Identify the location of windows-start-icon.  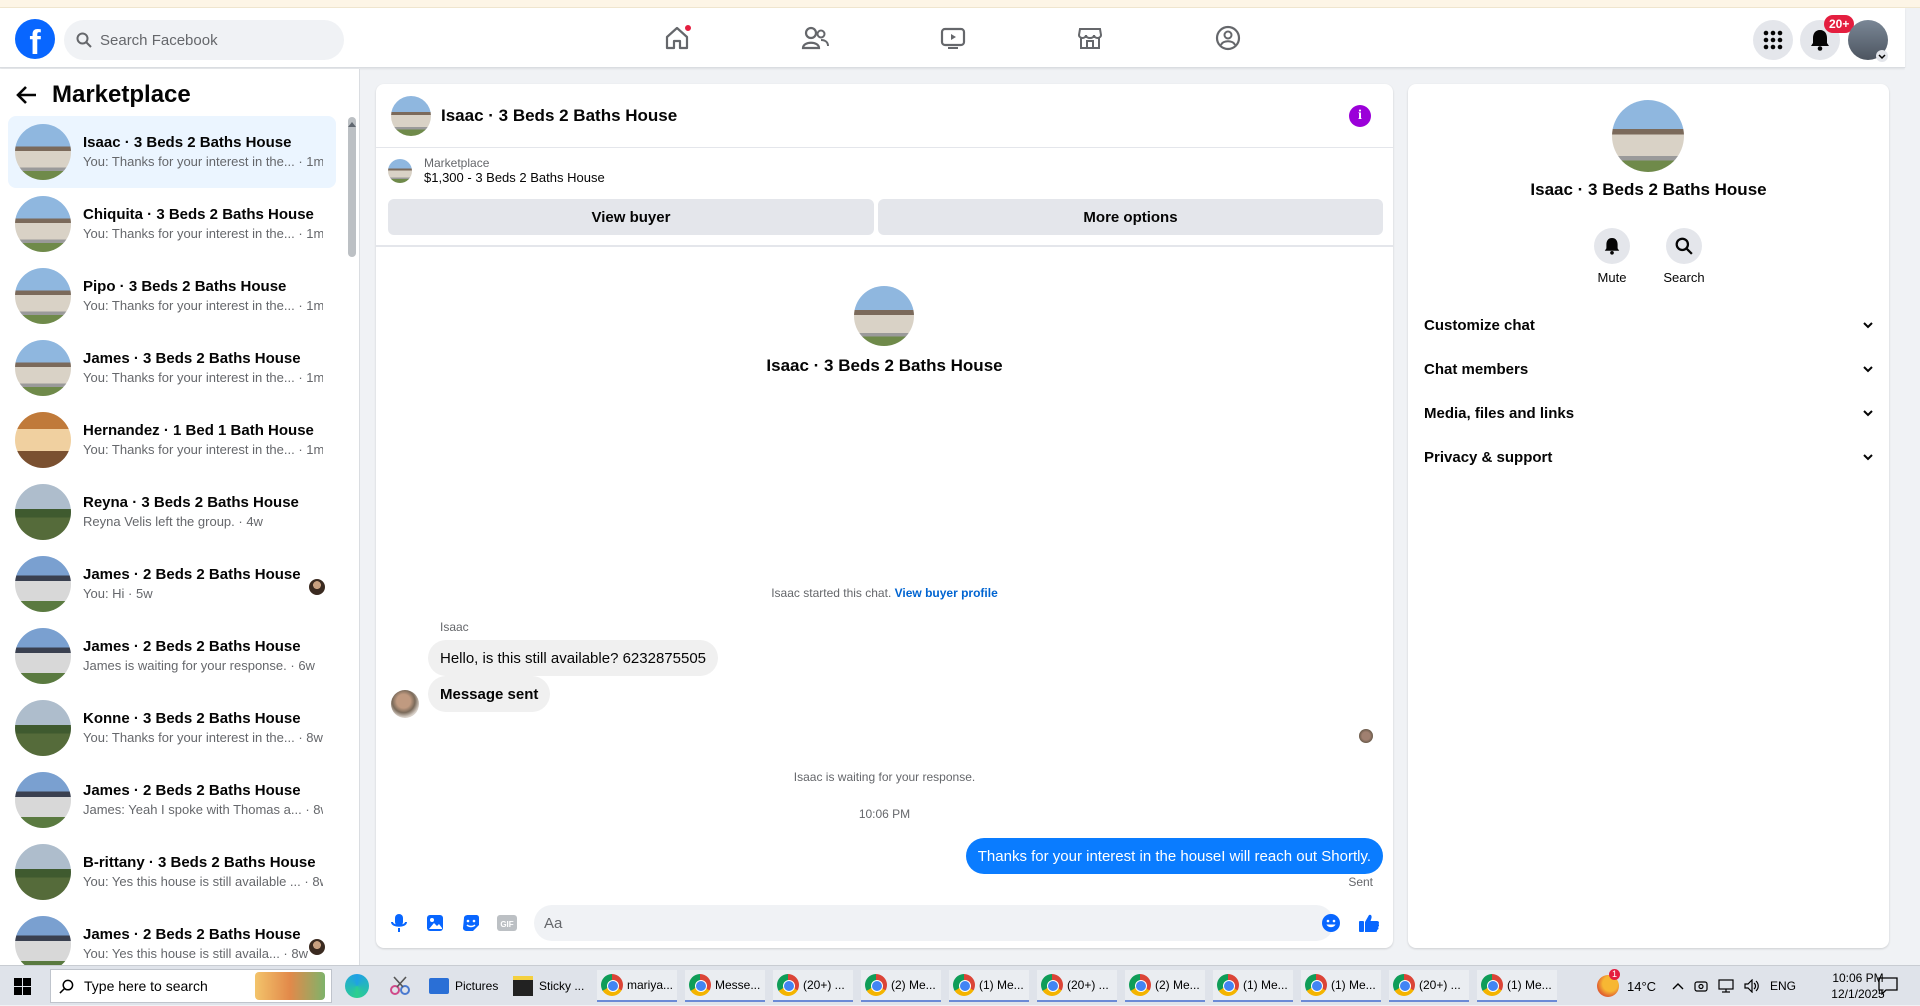
(22, 986).